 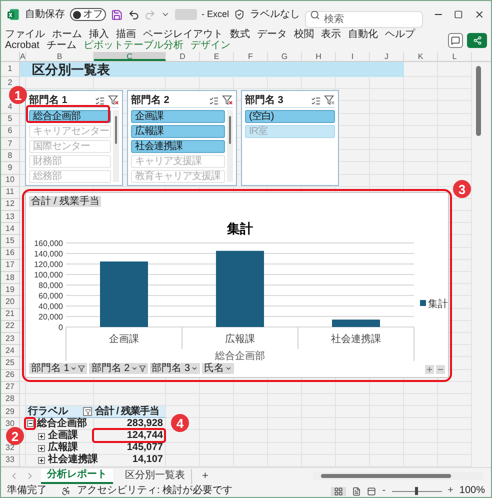 I want to click on field-button: 部門名 2, so click(x=118, y=368).